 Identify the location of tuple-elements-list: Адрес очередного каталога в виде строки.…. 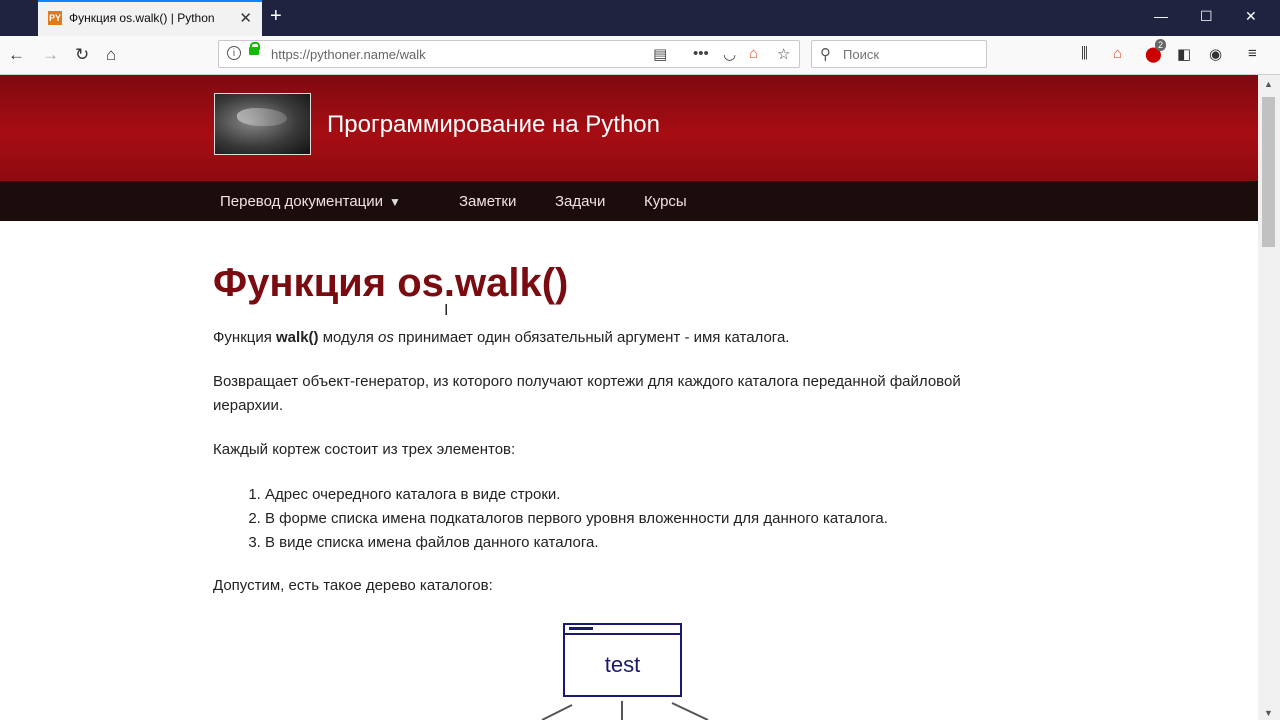
(550, 519).